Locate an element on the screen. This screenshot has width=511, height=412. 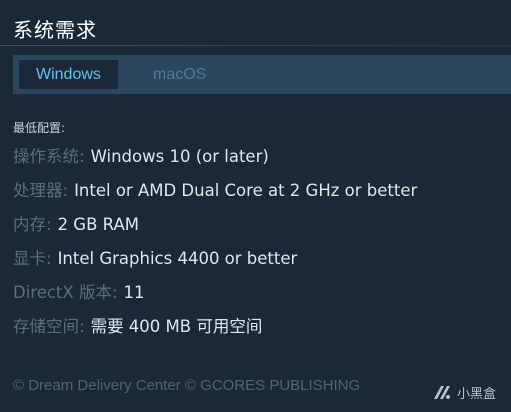
requirement-label: DirectX 版本 is located at coordinates (62, 292).